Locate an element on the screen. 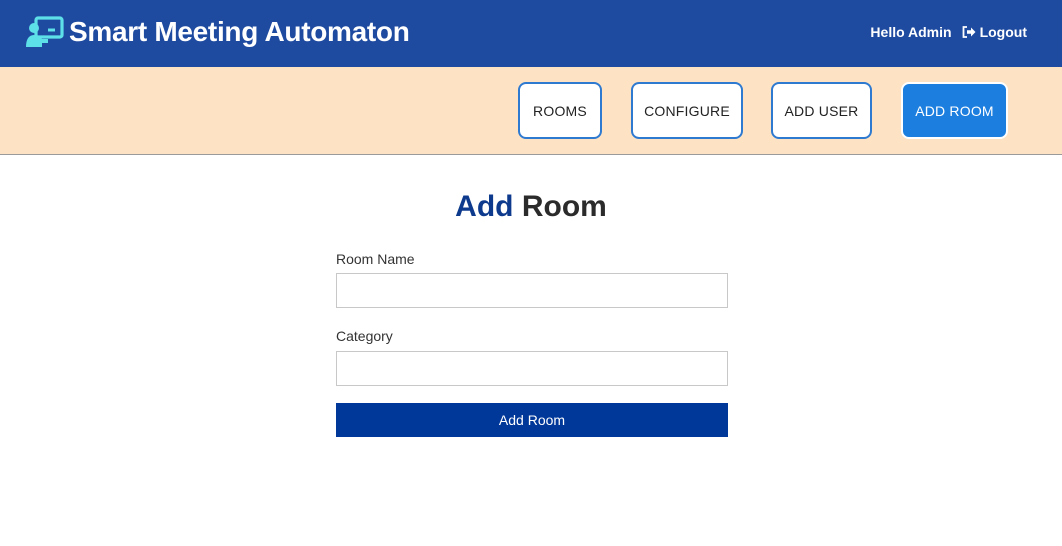  page-title-rest: Room is located at coordinates (564, 206).